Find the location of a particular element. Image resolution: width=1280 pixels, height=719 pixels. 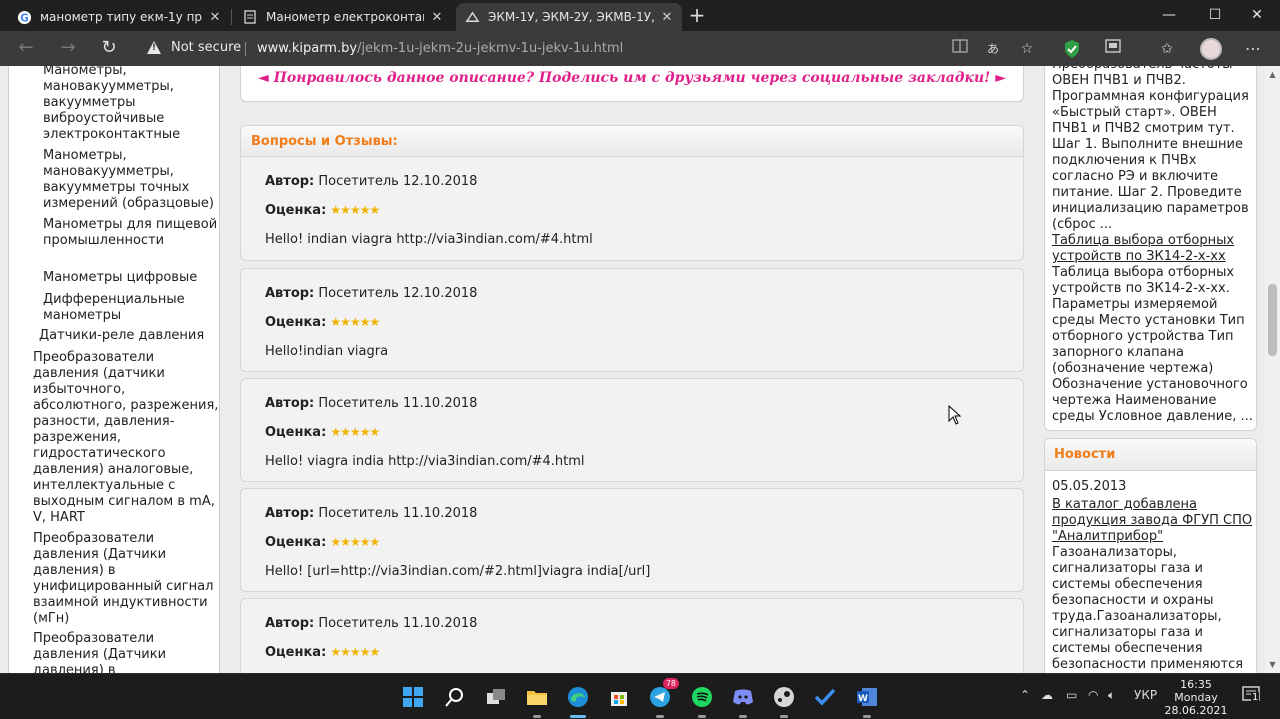

news-title: Новости is located at coordinates (1085, 454).